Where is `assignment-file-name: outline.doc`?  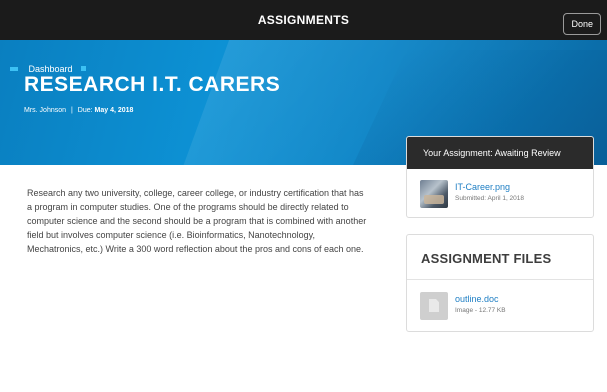
assignment-file-name: outline.doc is located at coordinates (477, 299).